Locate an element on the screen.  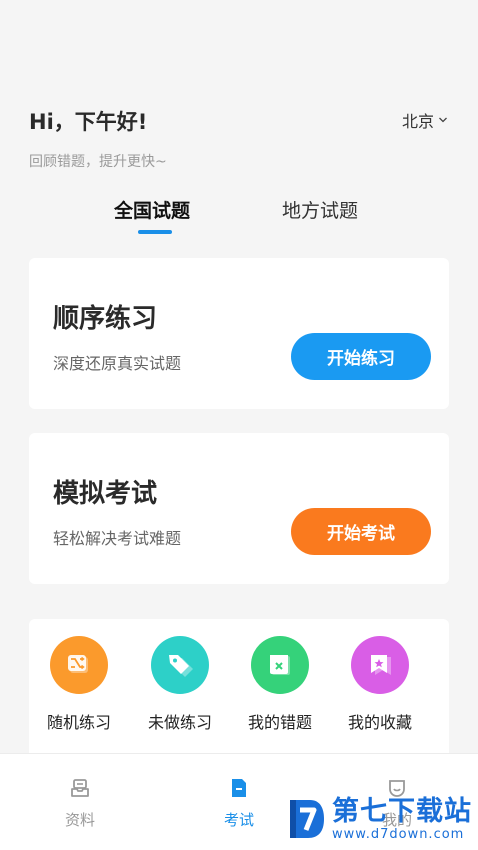
tag-icon is located at coordinates (180, 665).